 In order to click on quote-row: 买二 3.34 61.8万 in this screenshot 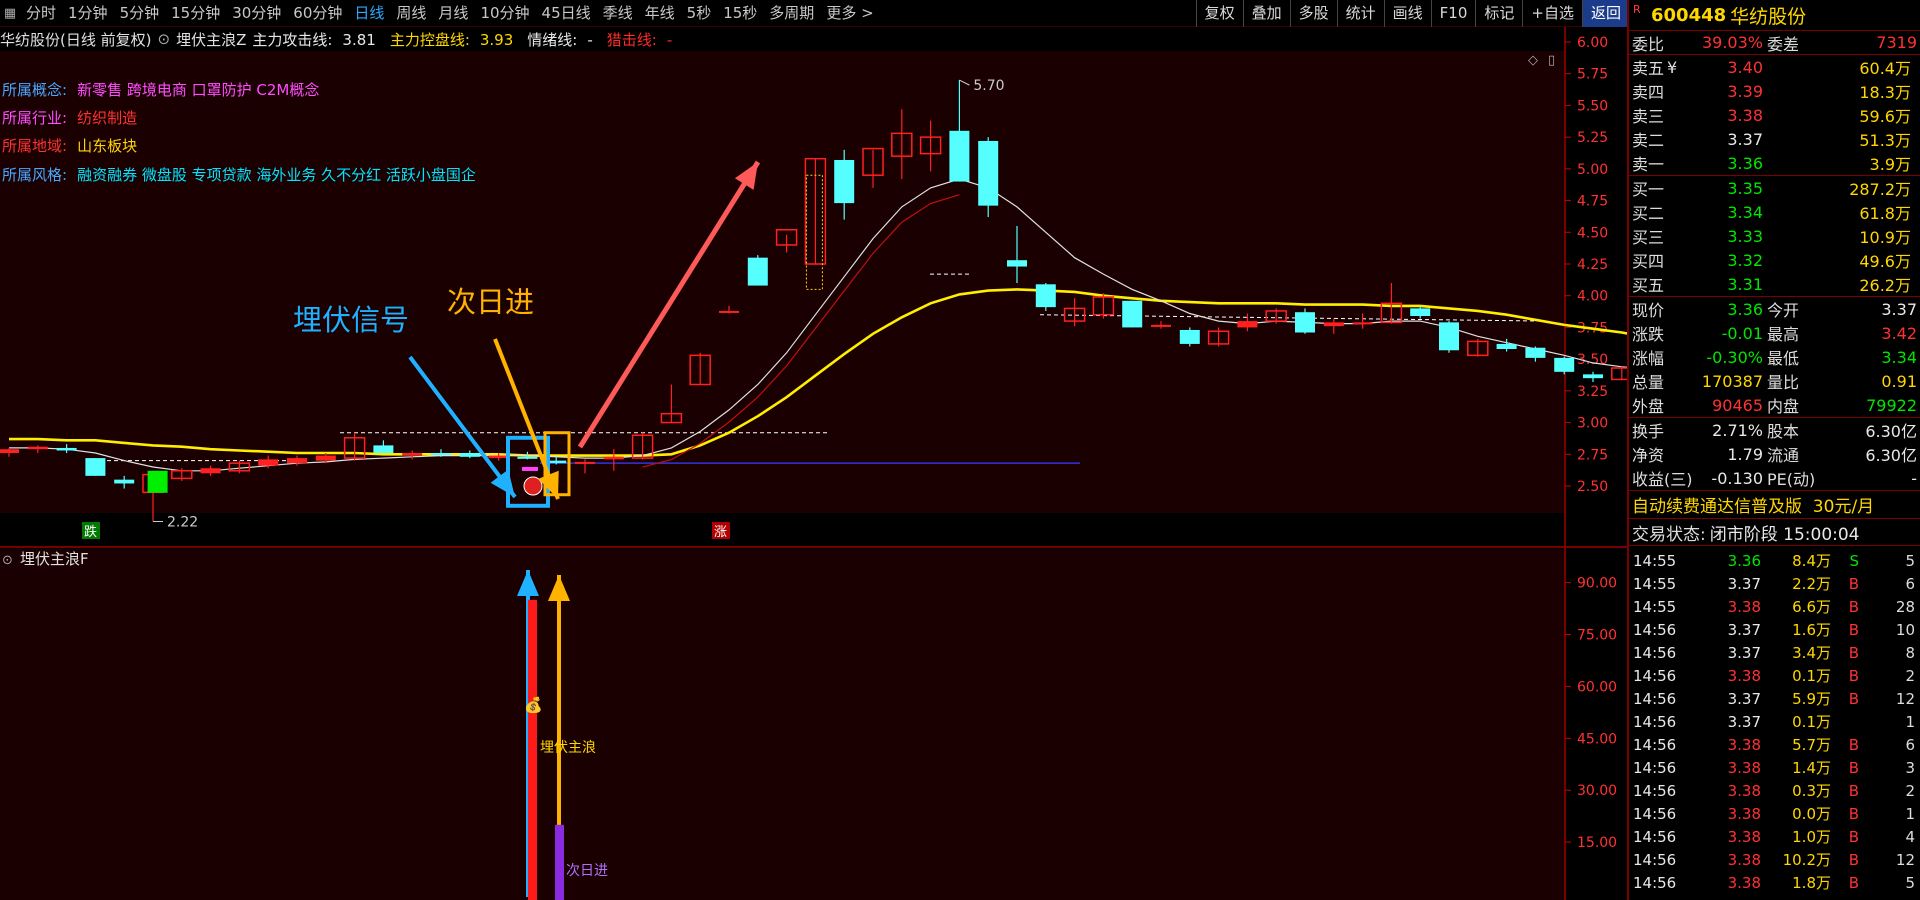, I will do `click(1774, 212)`.